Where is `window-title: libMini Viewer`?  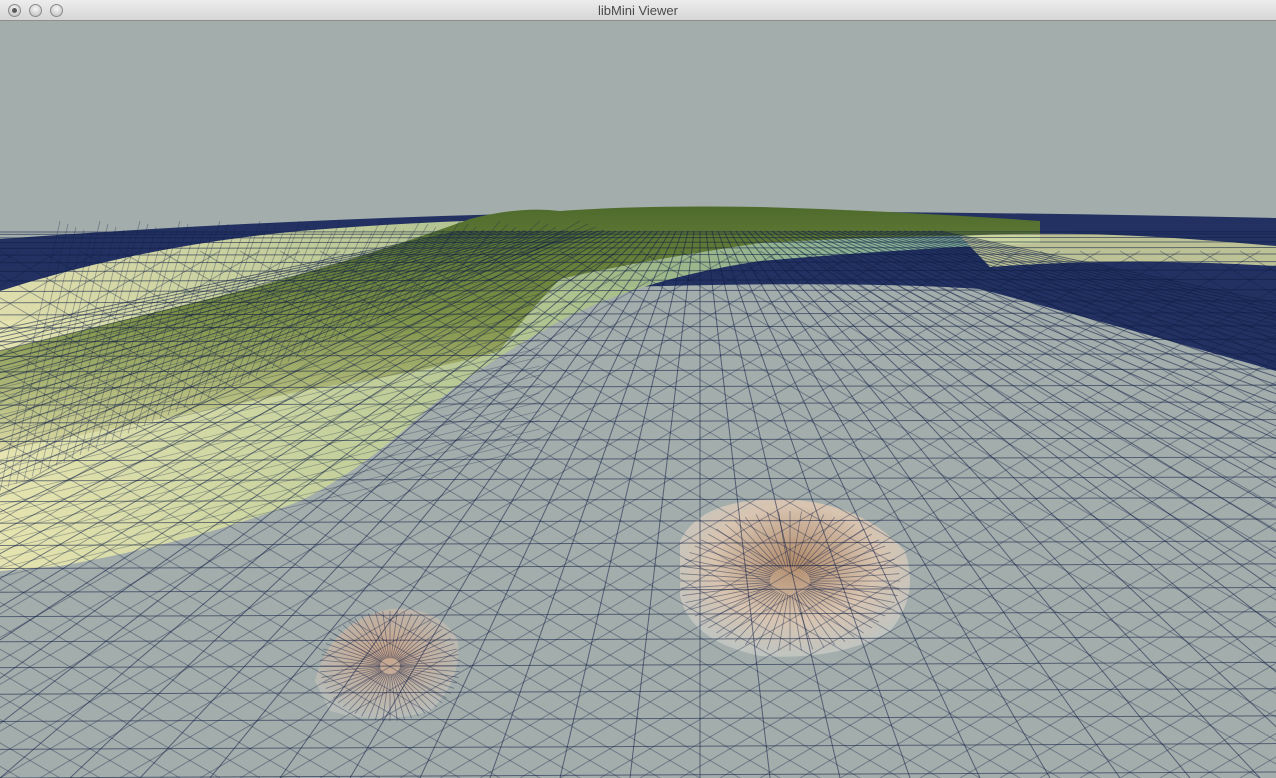
window-title: libMini Viewer is located at coordinates (638, 10).